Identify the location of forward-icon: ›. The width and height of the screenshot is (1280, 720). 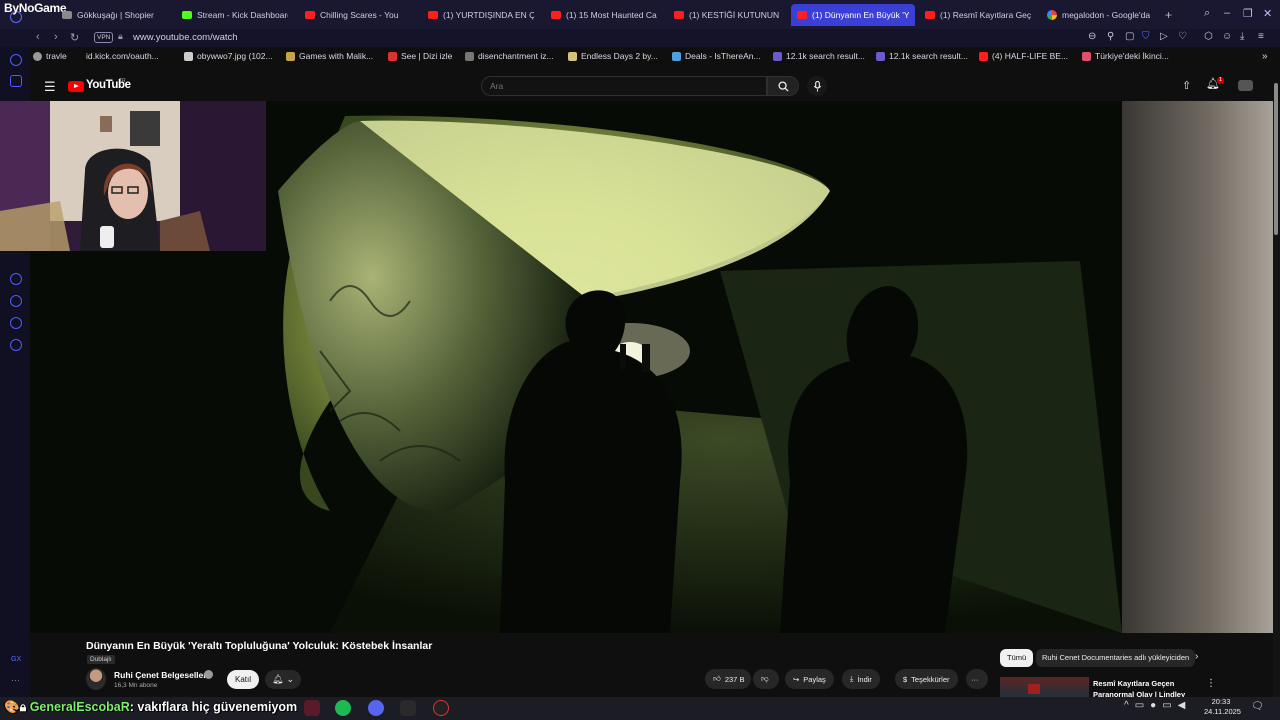
(56, 37).